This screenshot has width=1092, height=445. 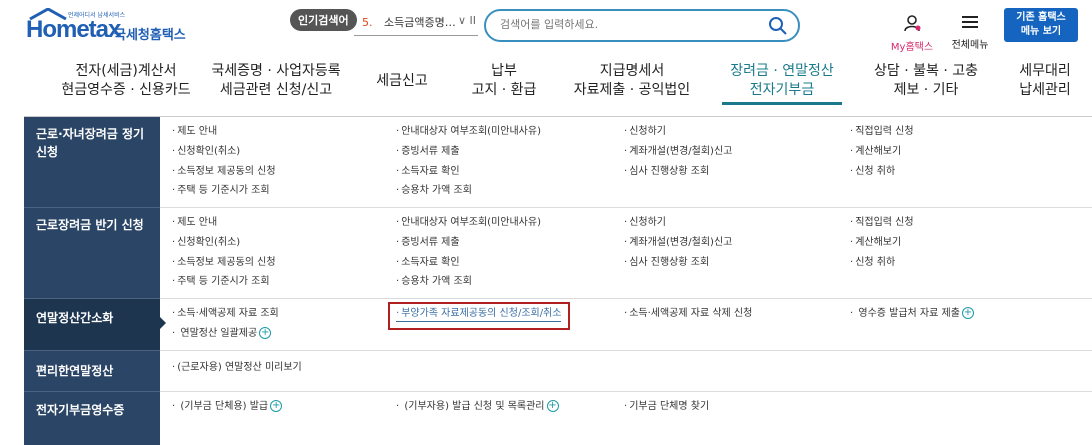 What do you see at coordinates (1045, 81) in the screenshot?
I see `nav-tax-agent: 세무대리 납세관리` at bounding box center [1045, 81].